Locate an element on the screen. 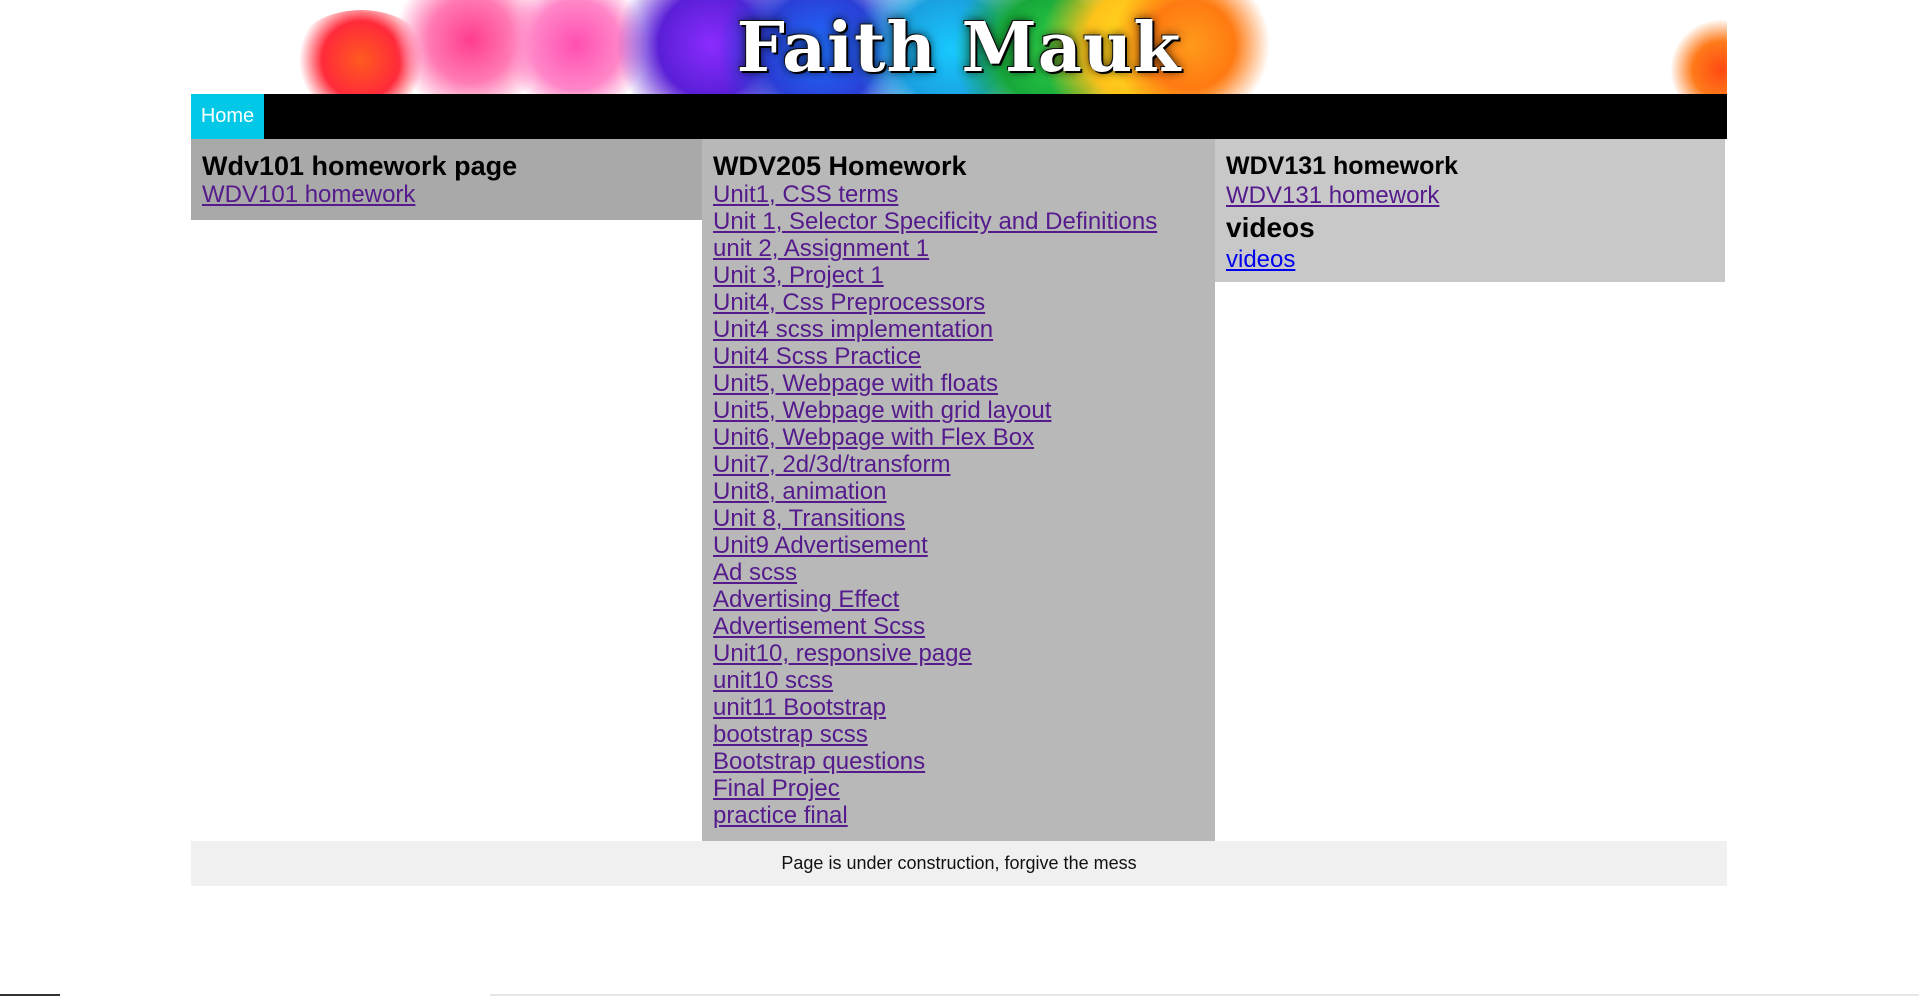  wdv205-link: unit11 Bootstrap is located at coordinates (958, 707).